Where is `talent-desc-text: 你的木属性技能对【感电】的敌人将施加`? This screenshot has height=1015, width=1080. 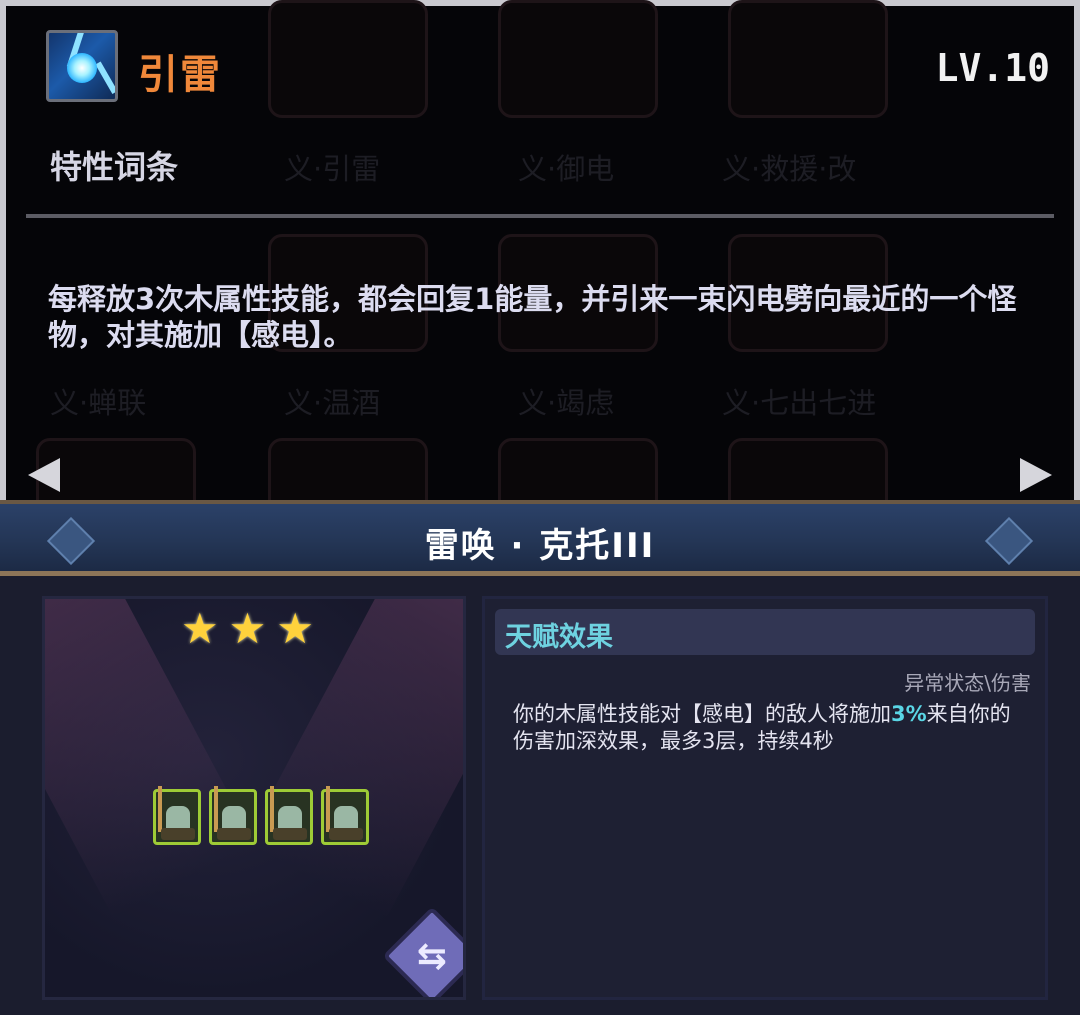 talent-desc-text: 你的木属性技能对【感电】的敌人将施加 is located at coordinates (702, 714).